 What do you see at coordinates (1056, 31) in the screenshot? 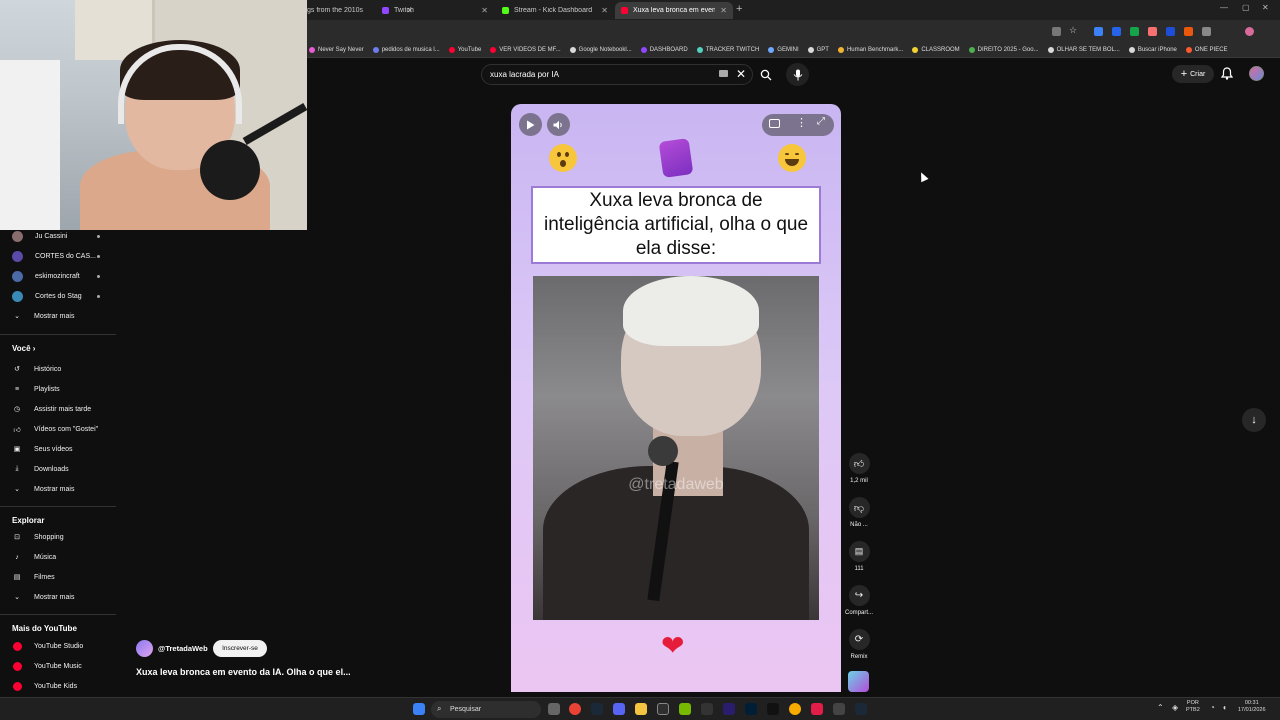
I see `install-icon` at bounding box center [1056, 31].